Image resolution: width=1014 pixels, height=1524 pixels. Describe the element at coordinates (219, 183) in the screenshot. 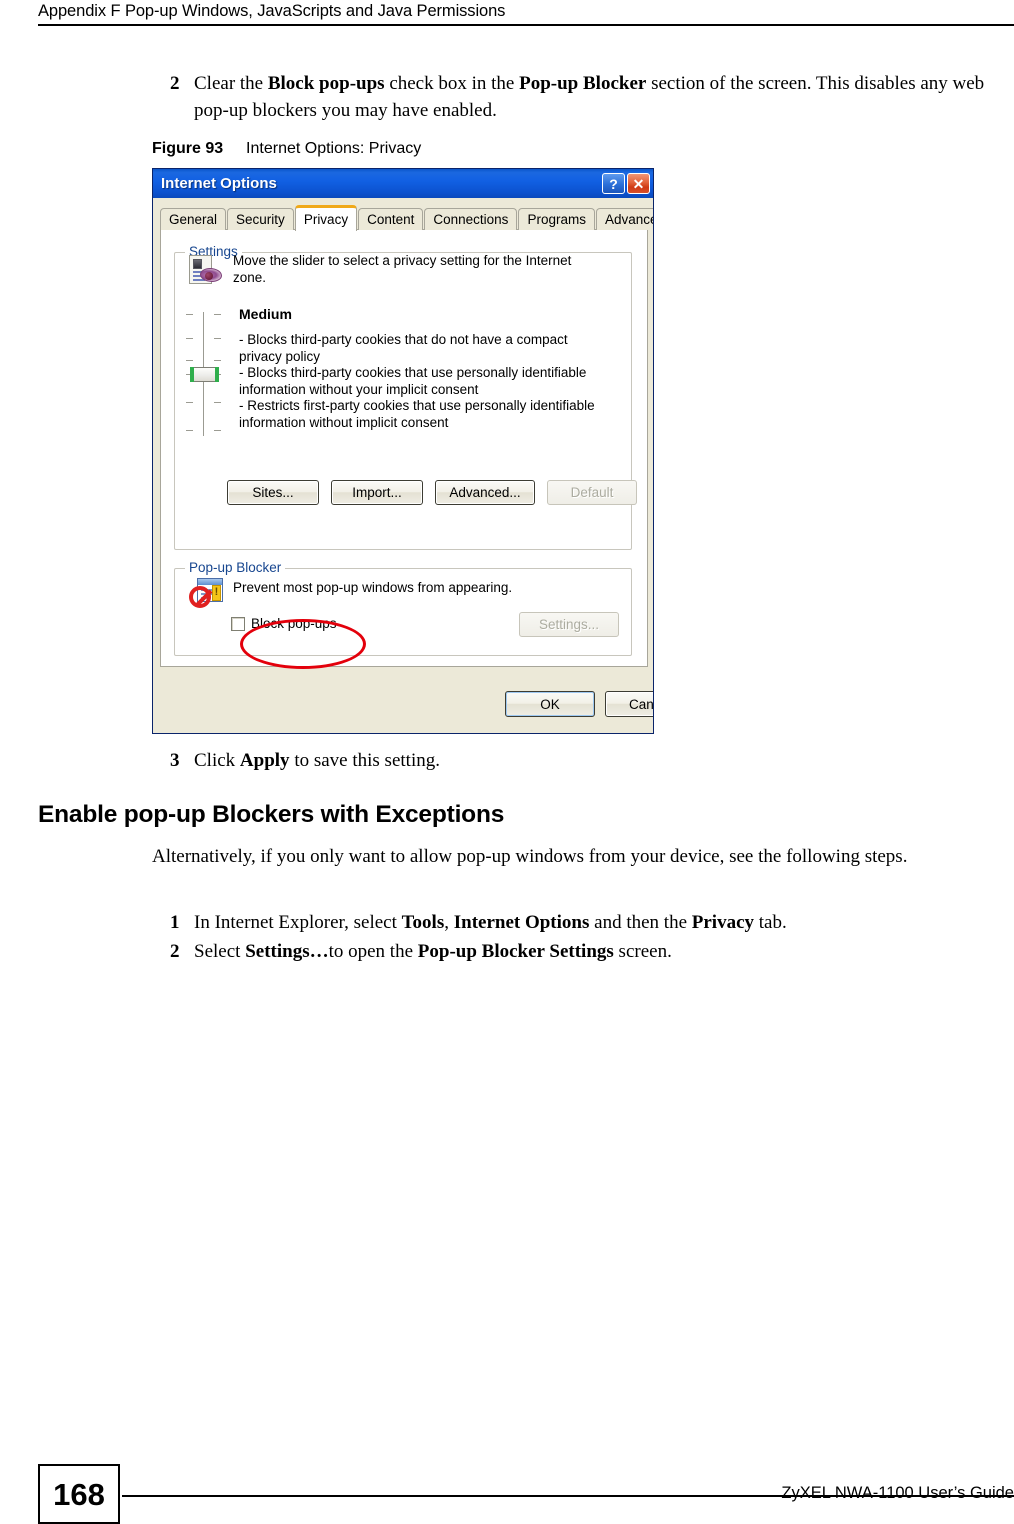

I see `dialog-title: Internet Options` at that location.